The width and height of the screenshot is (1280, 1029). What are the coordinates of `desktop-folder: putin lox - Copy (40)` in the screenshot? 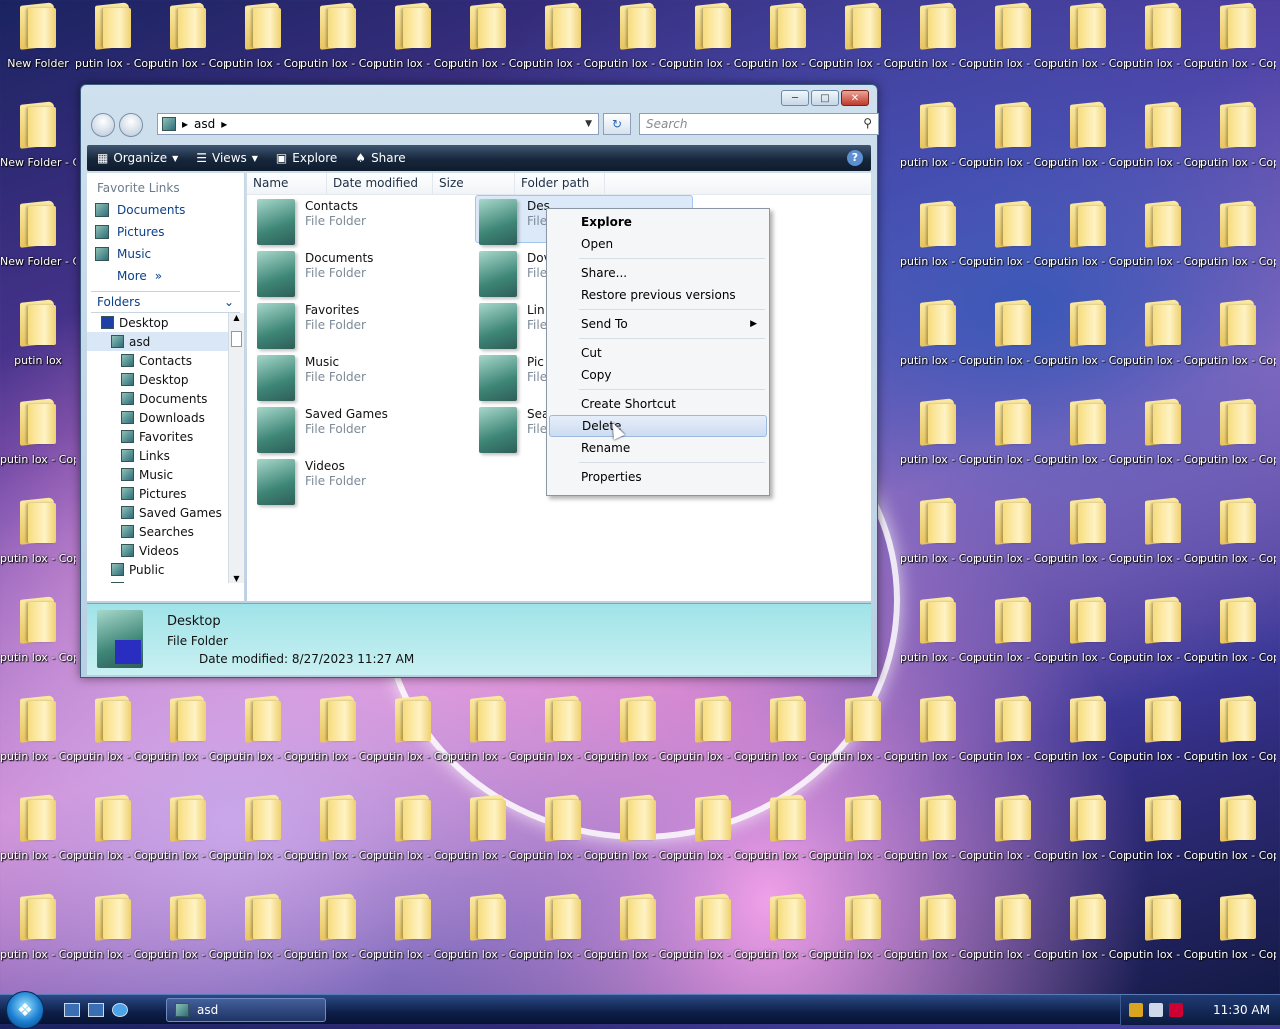 It's located at (938, 530).